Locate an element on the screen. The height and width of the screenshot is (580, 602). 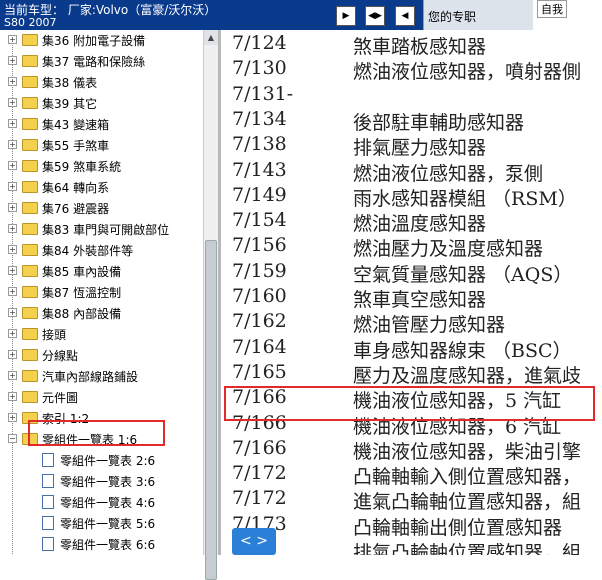
tree-item: + 元件圖 is located at coordinates (101, 397).